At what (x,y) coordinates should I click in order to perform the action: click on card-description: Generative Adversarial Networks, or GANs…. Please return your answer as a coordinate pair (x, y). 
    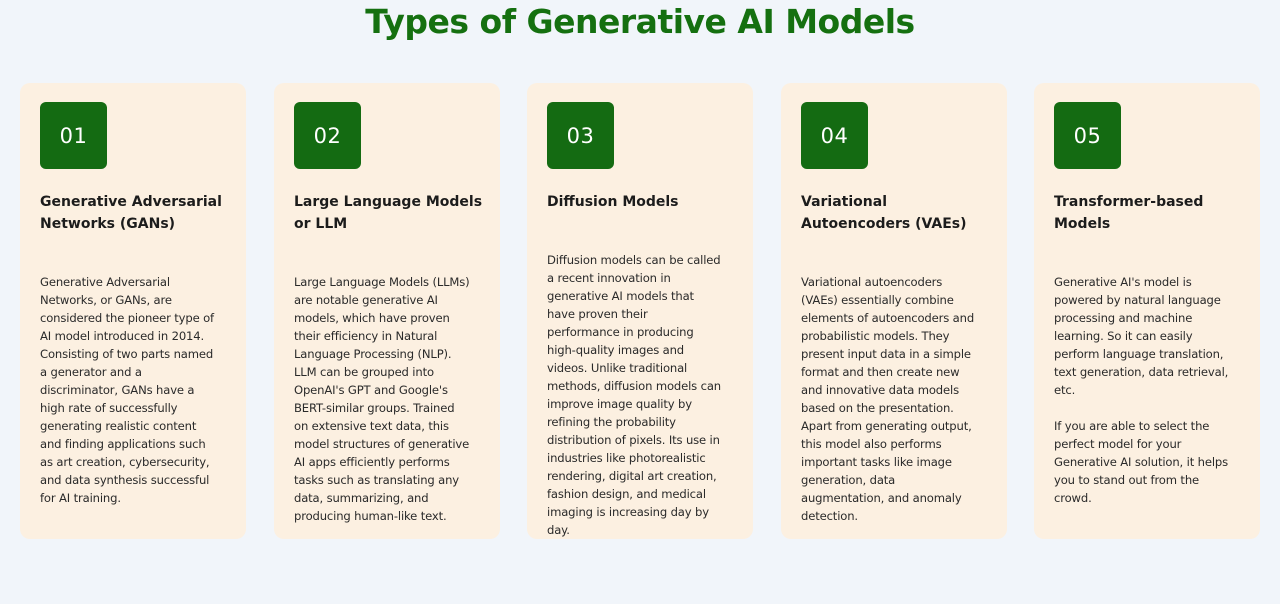
    Looking at the image, I should click on (139, 381).